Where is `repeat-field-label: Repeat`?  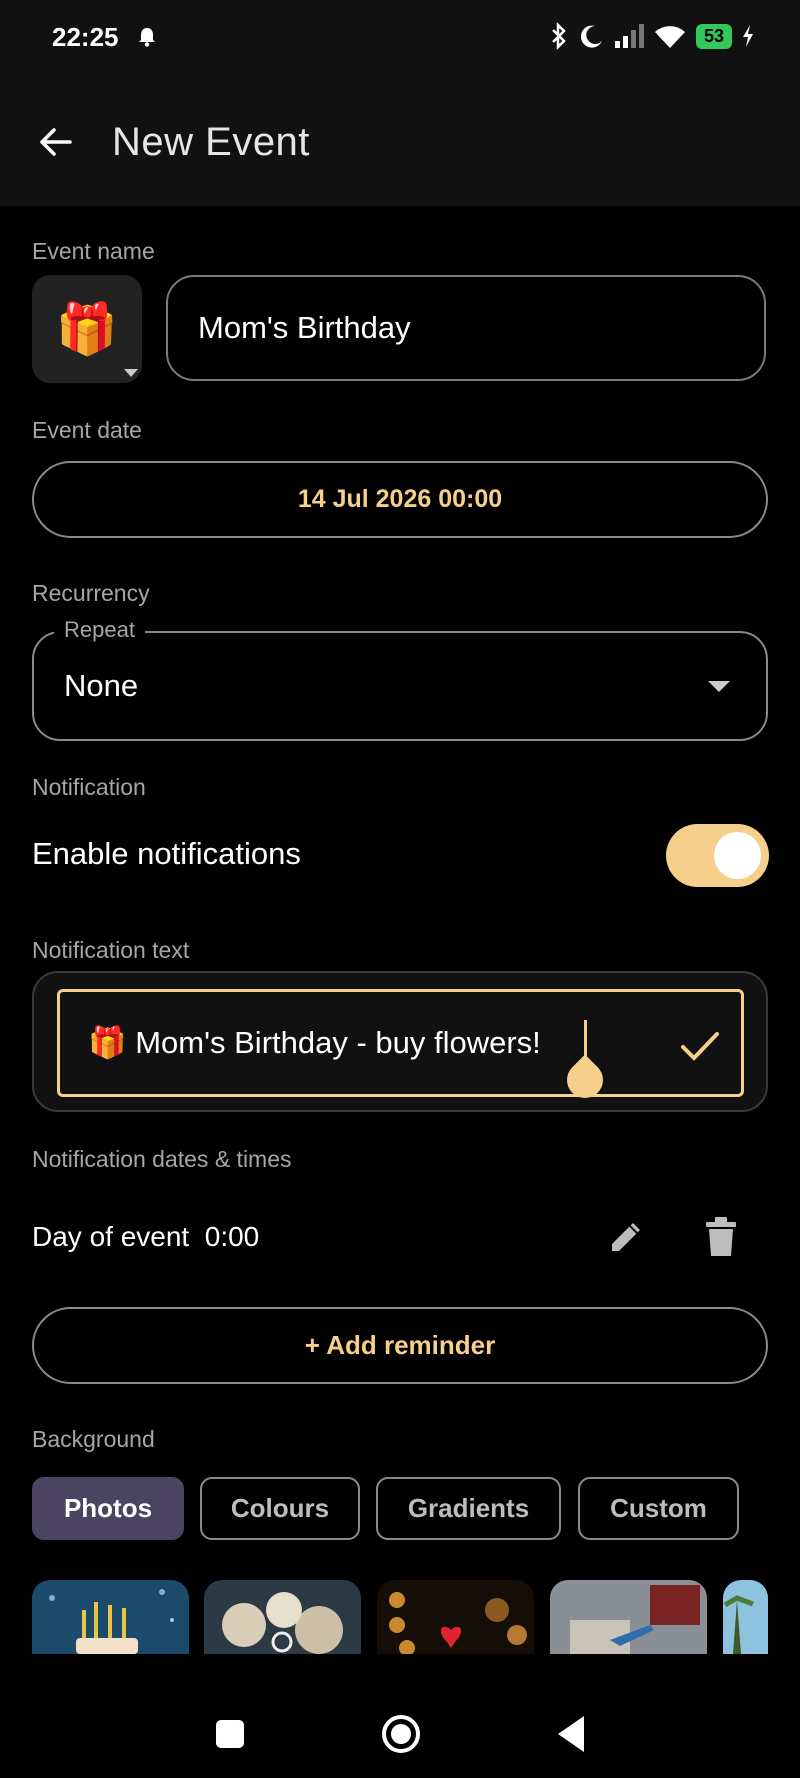 repeat-field-label: Repeat is located at coordinates (99, 630).